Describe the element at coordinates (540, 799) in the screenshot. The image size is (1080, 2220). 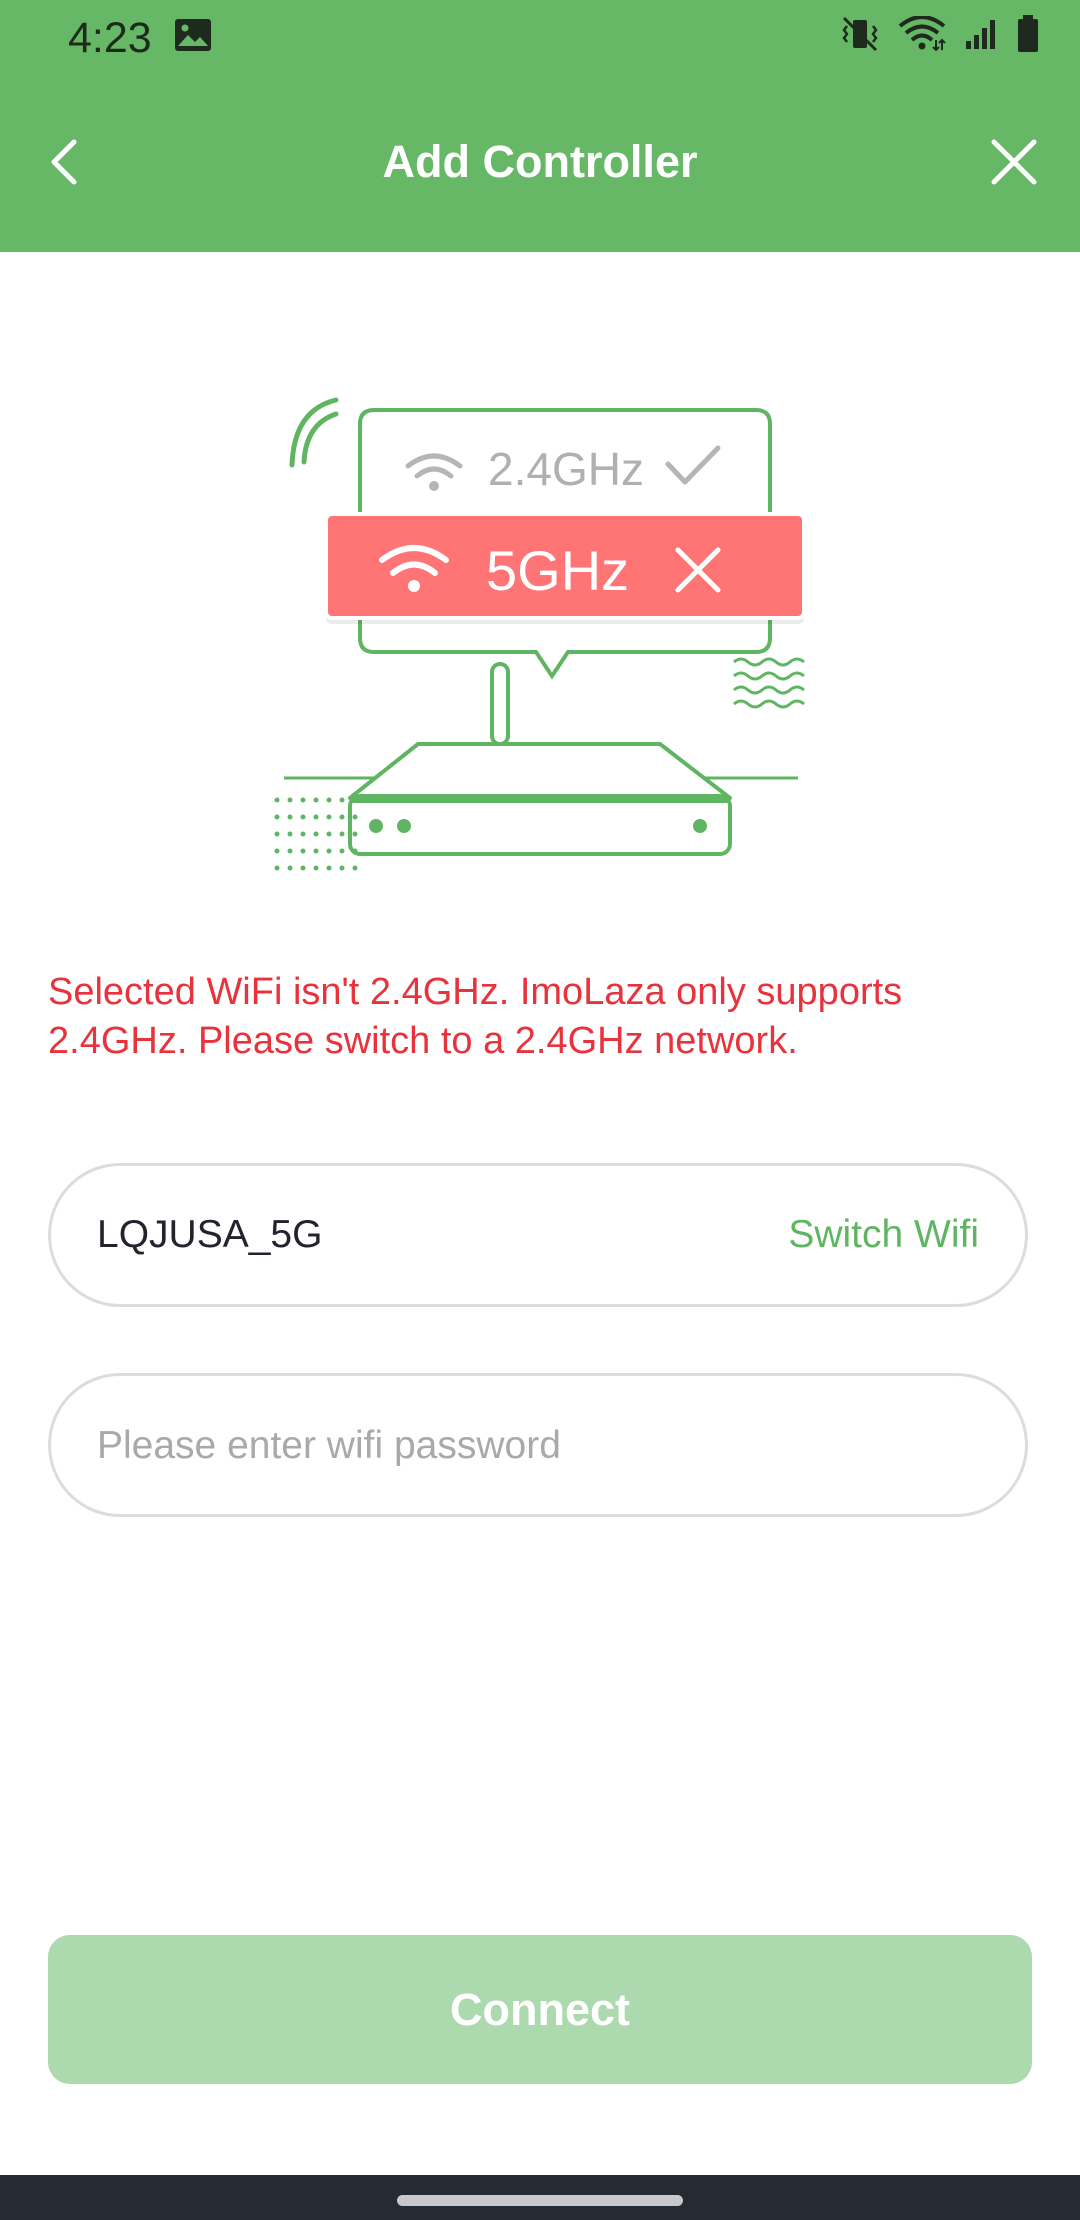
I see `router-icon` at that location.